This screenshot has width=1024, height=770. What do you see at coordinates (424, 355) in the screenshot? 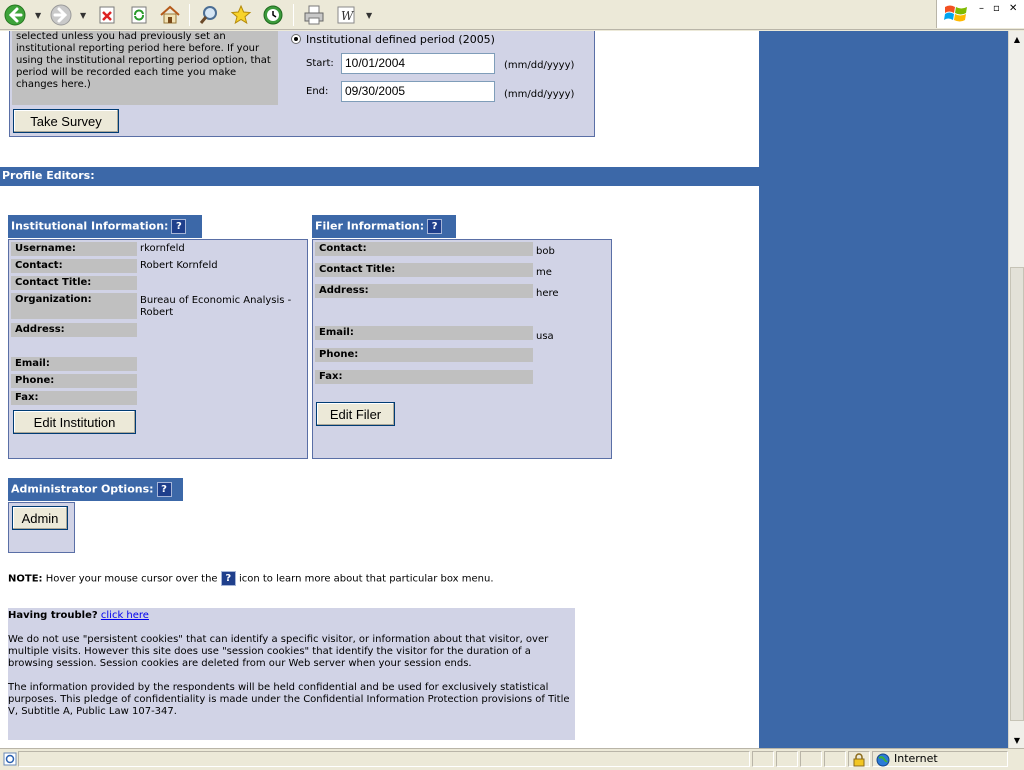
I see `filer-phone-label: Phone:` at bounding box center [424, 355].